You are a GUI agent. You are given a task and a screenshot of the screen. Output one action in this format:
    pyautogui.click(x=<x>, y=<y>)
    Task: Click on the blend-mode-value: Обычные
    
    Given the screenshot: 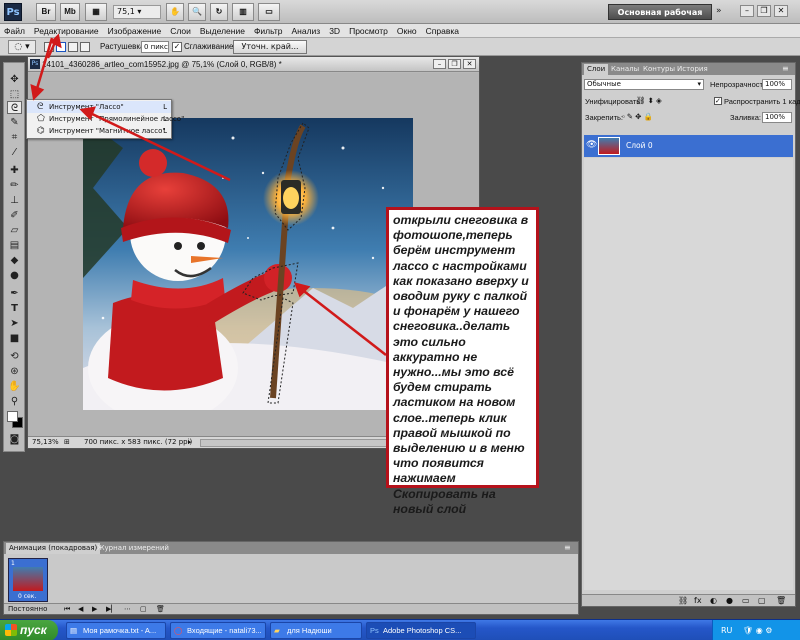 What is the action you would take?
    pyautogui.click(x=604, y=84)
    